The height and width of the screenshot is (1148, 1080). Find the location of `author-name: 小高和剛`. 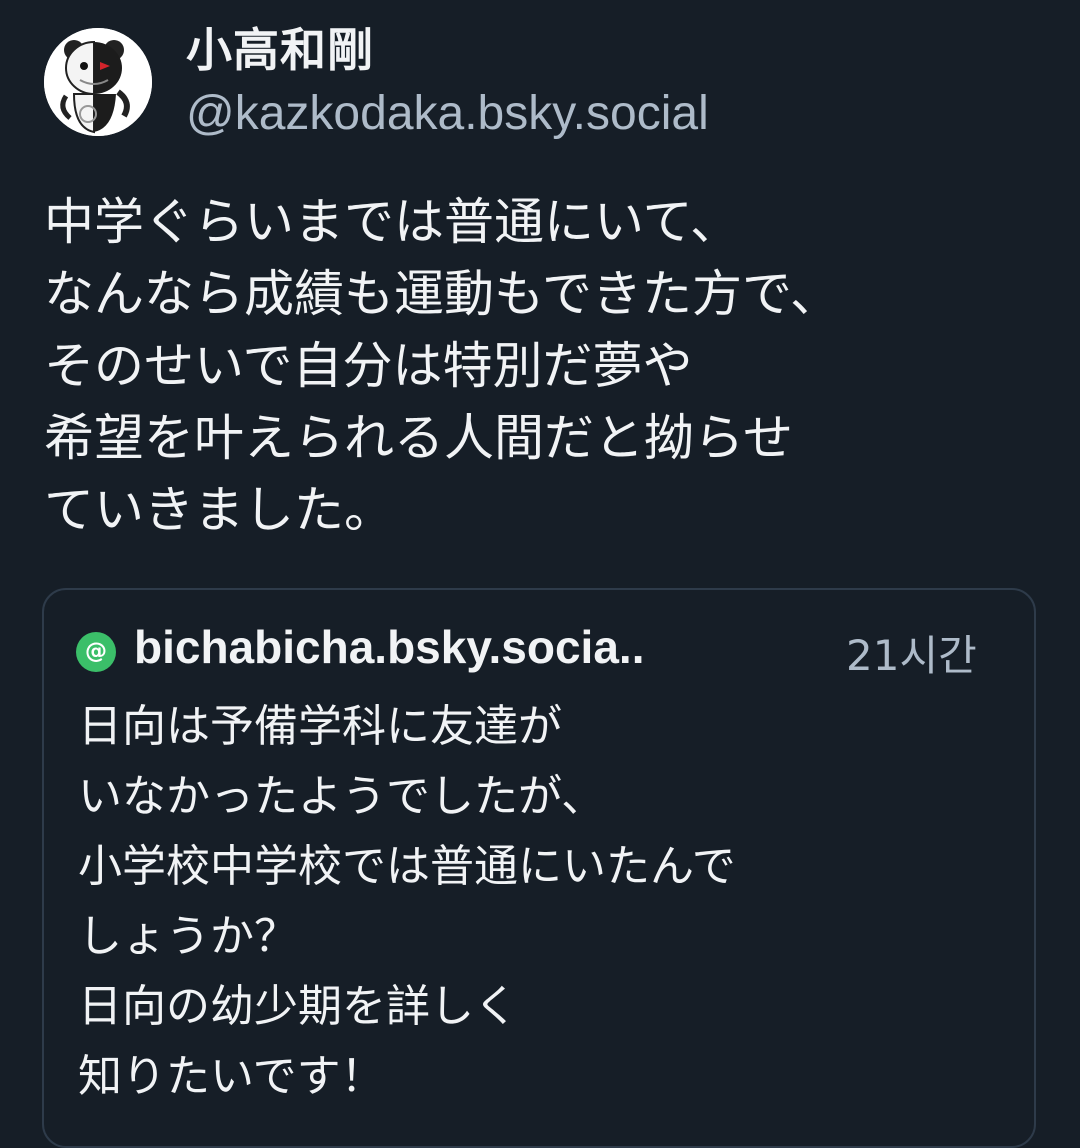

author-name: 小高和剛 is located at coordinates (280, 47).